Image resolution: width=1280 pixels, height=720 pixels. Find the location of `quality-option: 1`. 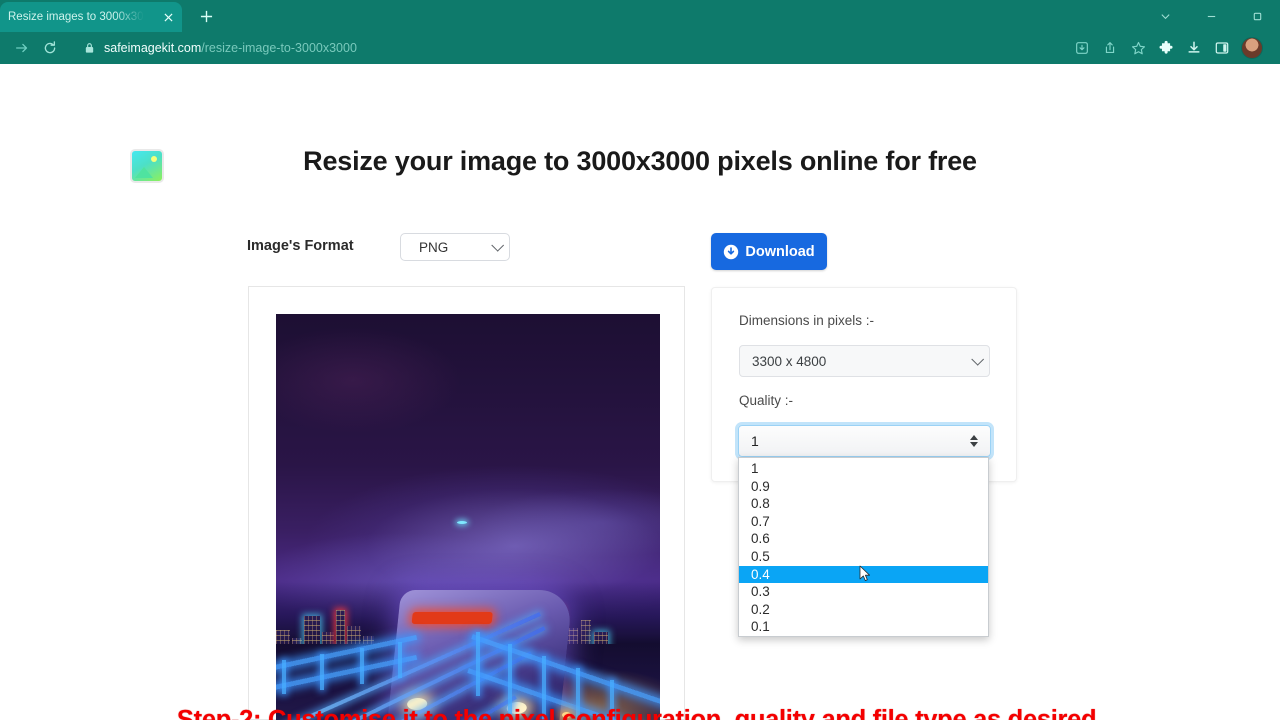

quality-option: 1 is located at coordinates (863, 469).